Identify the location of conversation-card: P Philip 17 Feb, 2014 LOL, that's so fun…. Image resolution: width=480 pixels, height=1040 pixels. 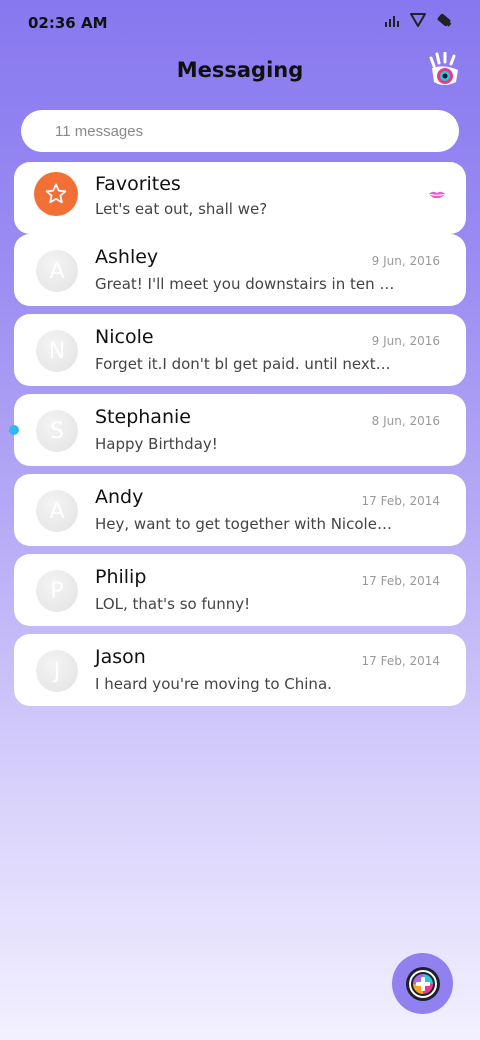
(240, 590).